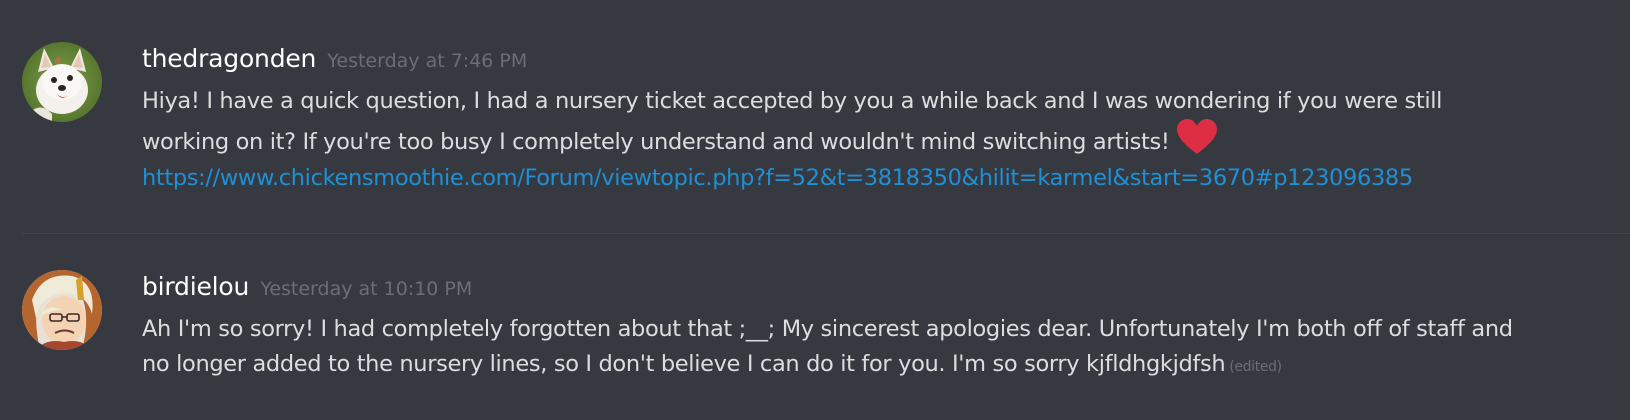 This screenshot has width=1630, height=420. Describe the element at coordinates (229, 58) in the screenshot. I see `username: thedragonden` at that location.